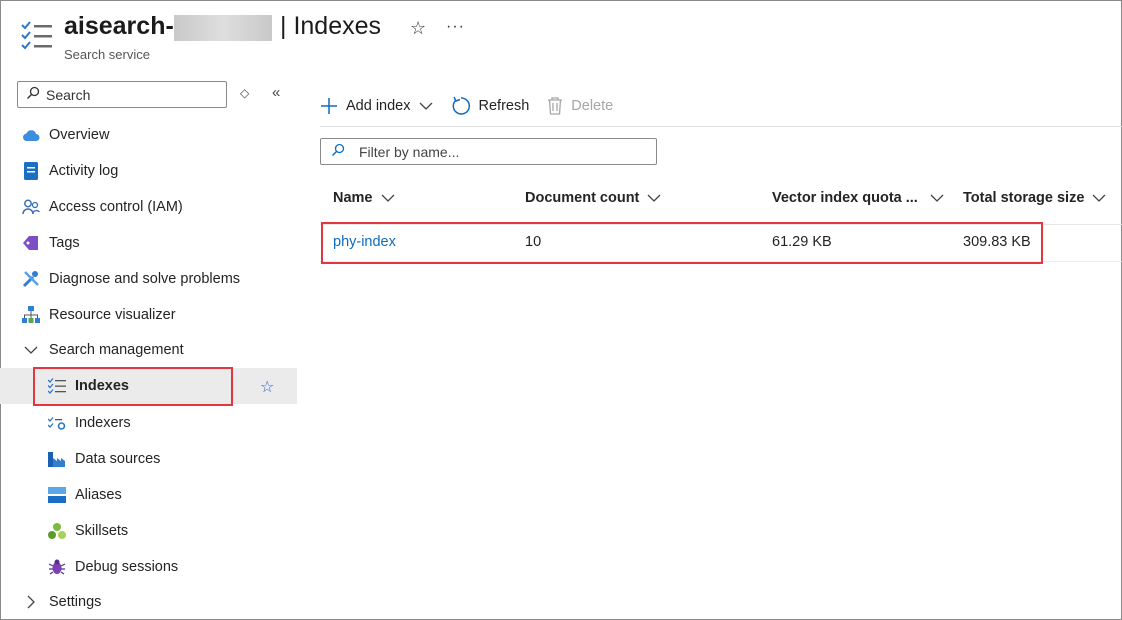  I want to click on indexer-icon, so click(57, 423).